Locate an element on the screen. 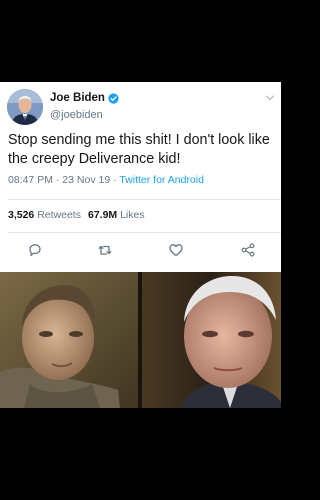  author-display-name: Joe Biden is located at coordinates (77, 98).